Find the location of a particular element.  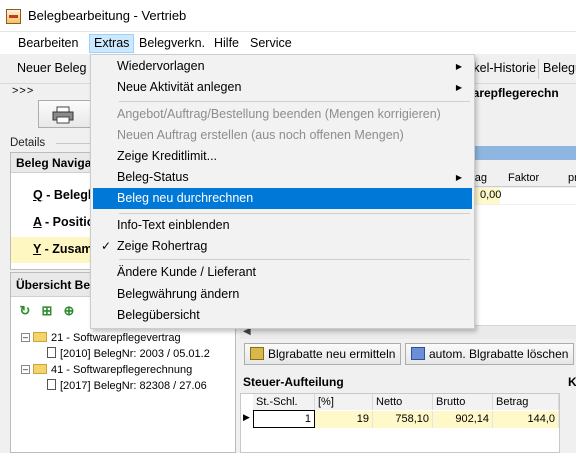

menu-item-label: Beleg neu durchrechnen is located at coordinates (185, 198).